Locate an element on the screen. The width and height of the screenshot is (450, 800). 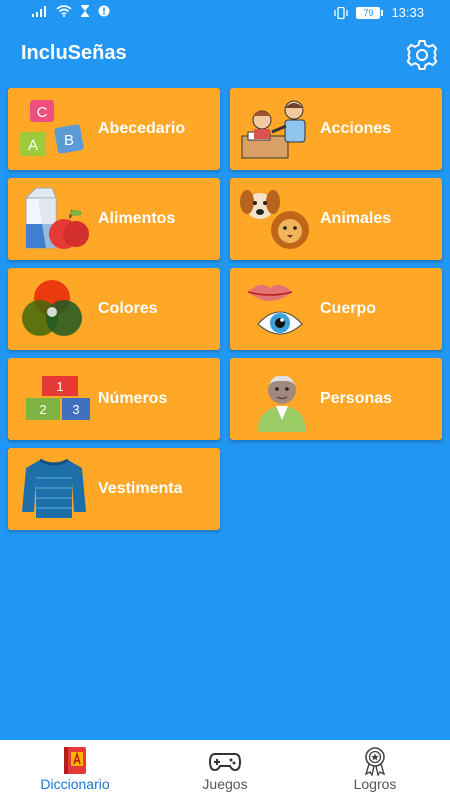
alert-icon is located at coordinates (104, 11).